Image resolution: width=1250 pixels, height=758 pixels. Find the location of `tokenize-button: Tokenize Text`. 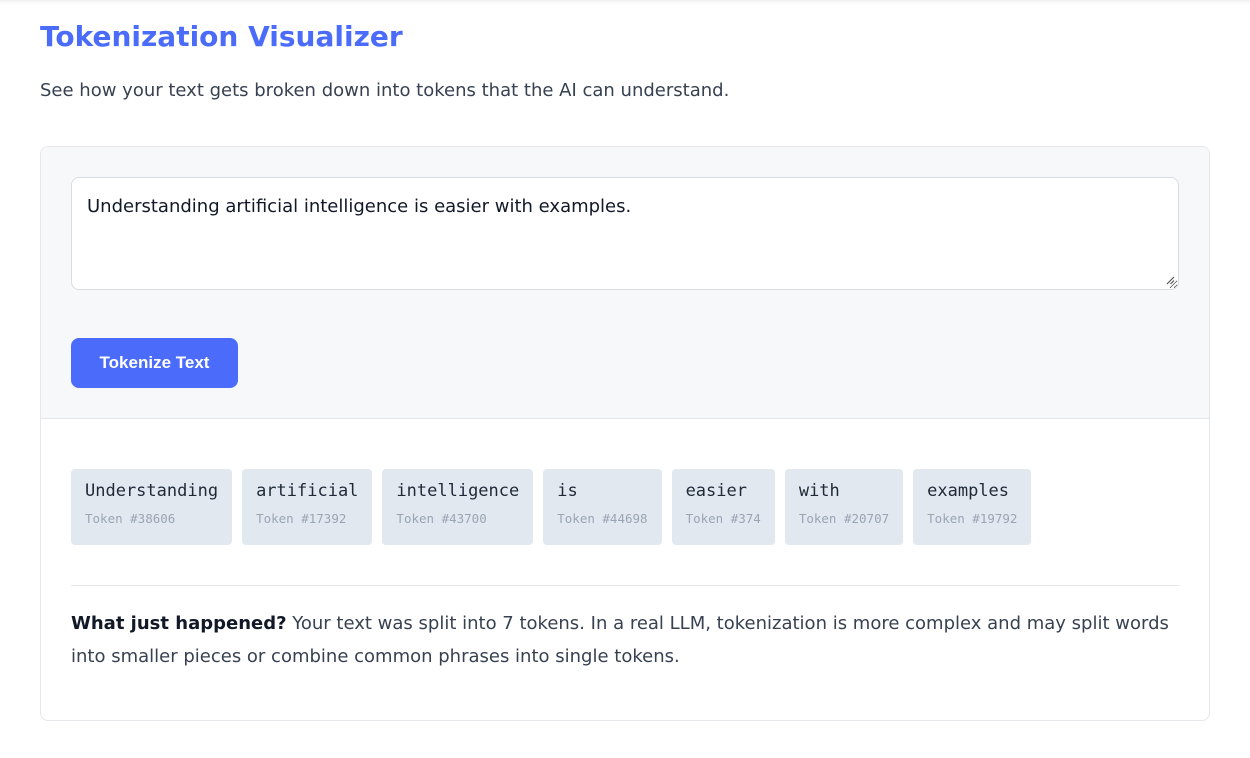

tokenize-button: Tokenize Text is located at coordinates (154, 363).